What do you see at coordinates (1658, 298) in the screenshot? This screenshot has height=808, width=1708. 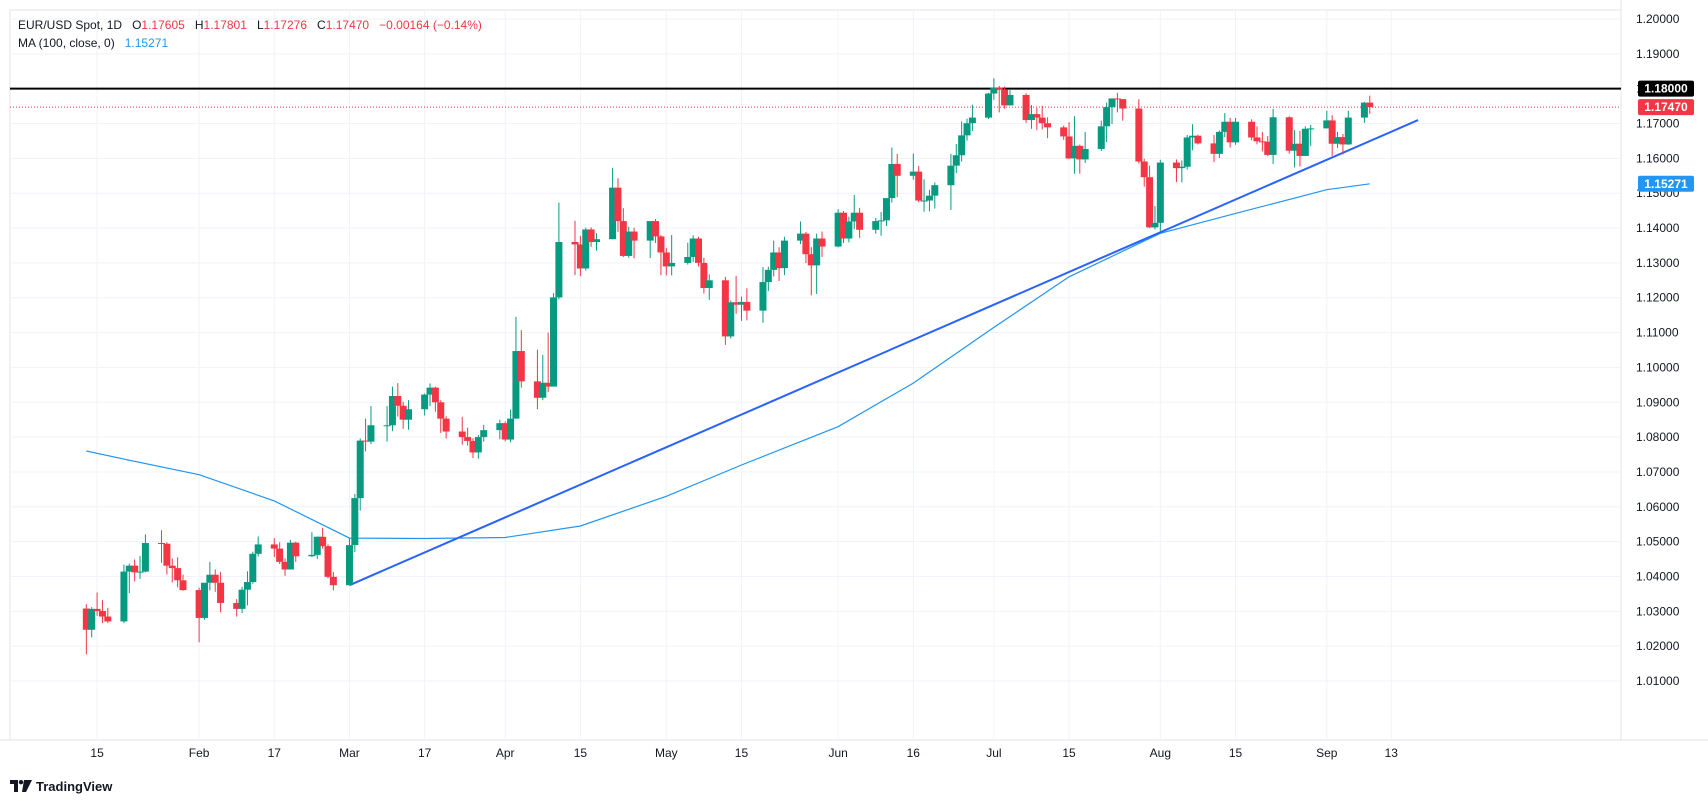 I see `y-tick-label: 1.12000` at bounding box center [1658, 298].